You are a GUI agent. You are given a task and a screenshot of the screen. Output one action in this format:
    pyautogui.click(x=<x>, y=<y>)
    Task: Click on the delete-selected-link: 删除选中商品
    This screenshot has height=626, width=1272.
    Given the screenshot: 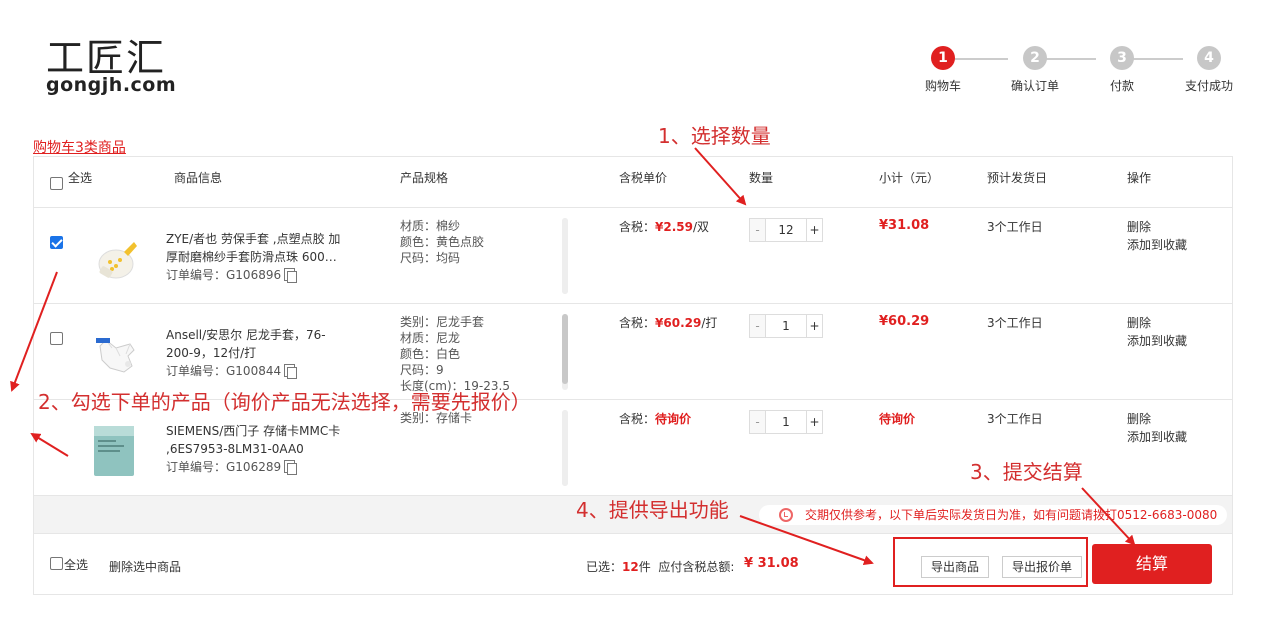 What is the action you would take?
    pyautogui.click(x=145, y=566)
    